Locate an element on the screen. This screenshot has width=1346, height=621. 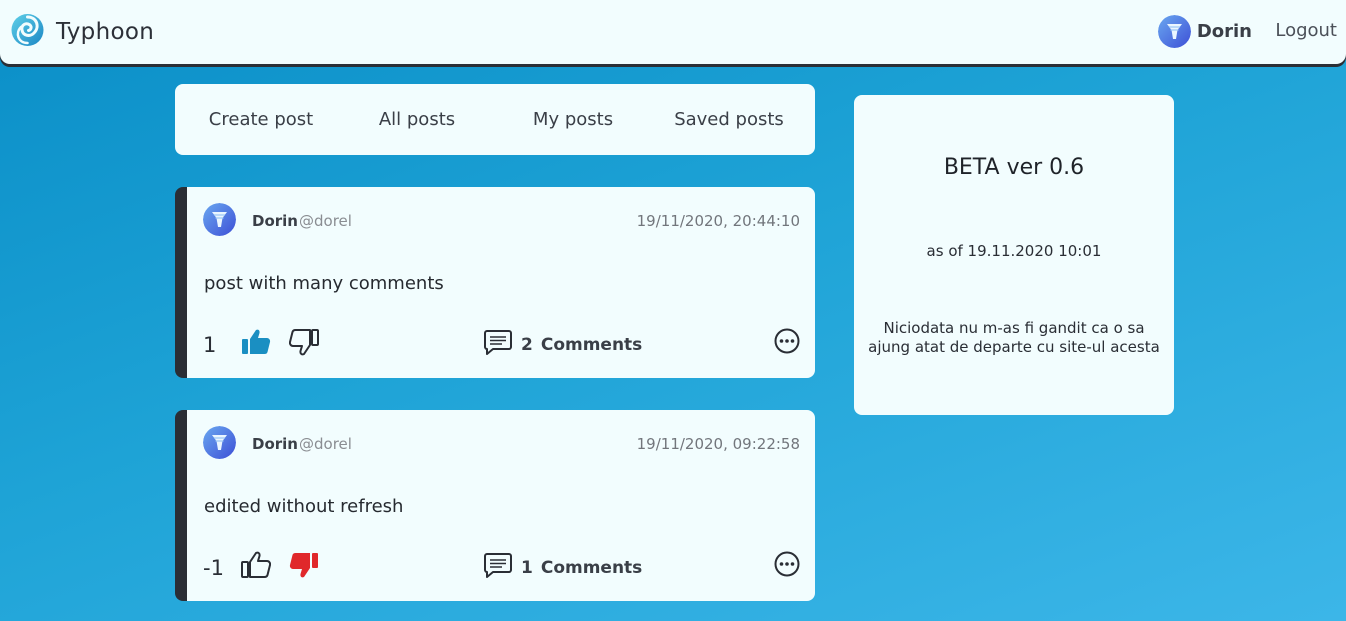
beta-as-of: as of 19.11.2020 10:01 is located at coordinates (1014, 251).